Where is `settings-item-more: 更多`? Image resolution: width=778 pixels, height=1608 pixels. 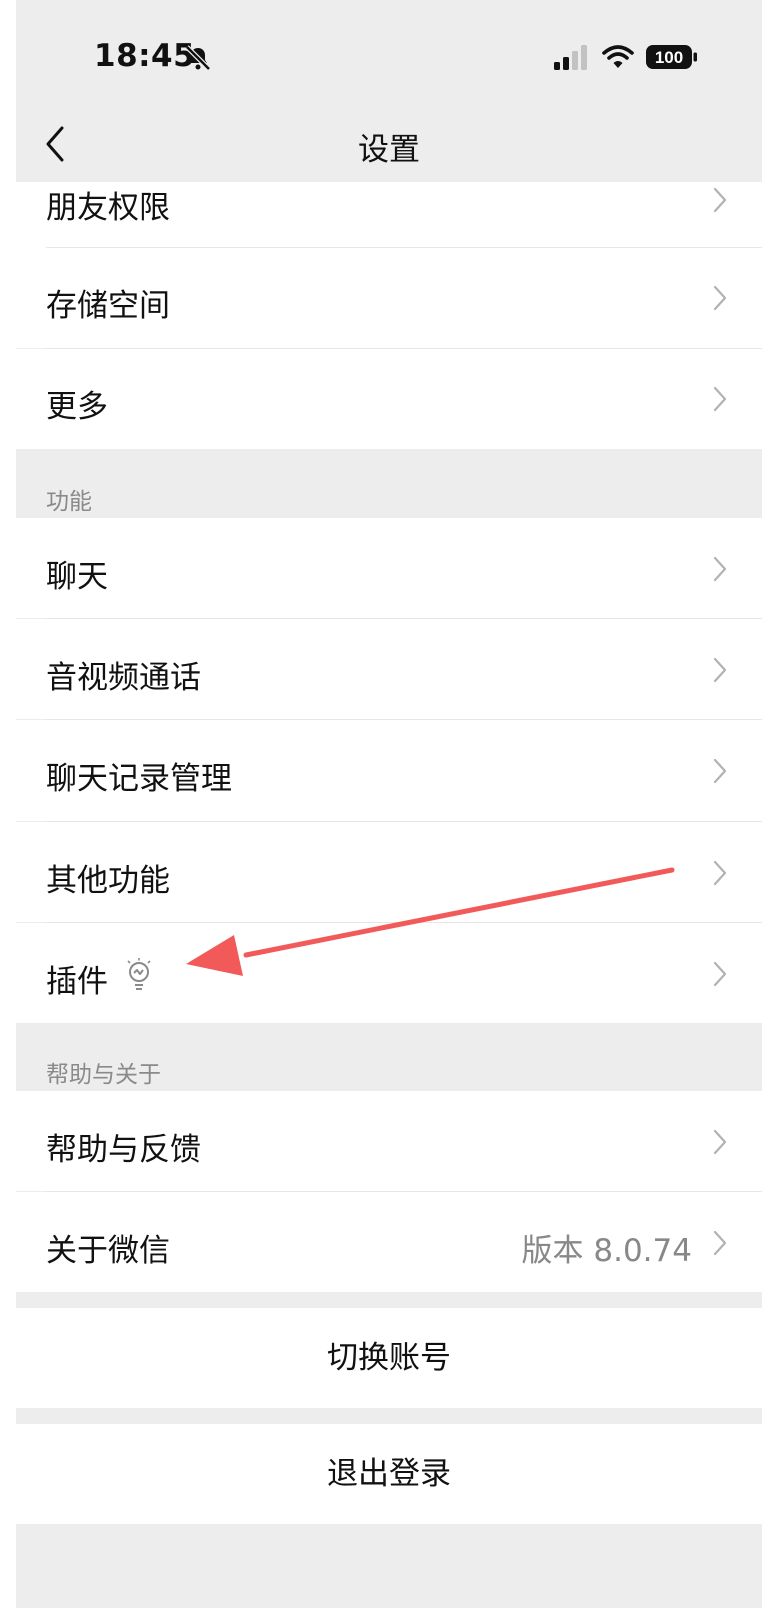
settings-item-more: 更多 is located at coordinates (389, 399).